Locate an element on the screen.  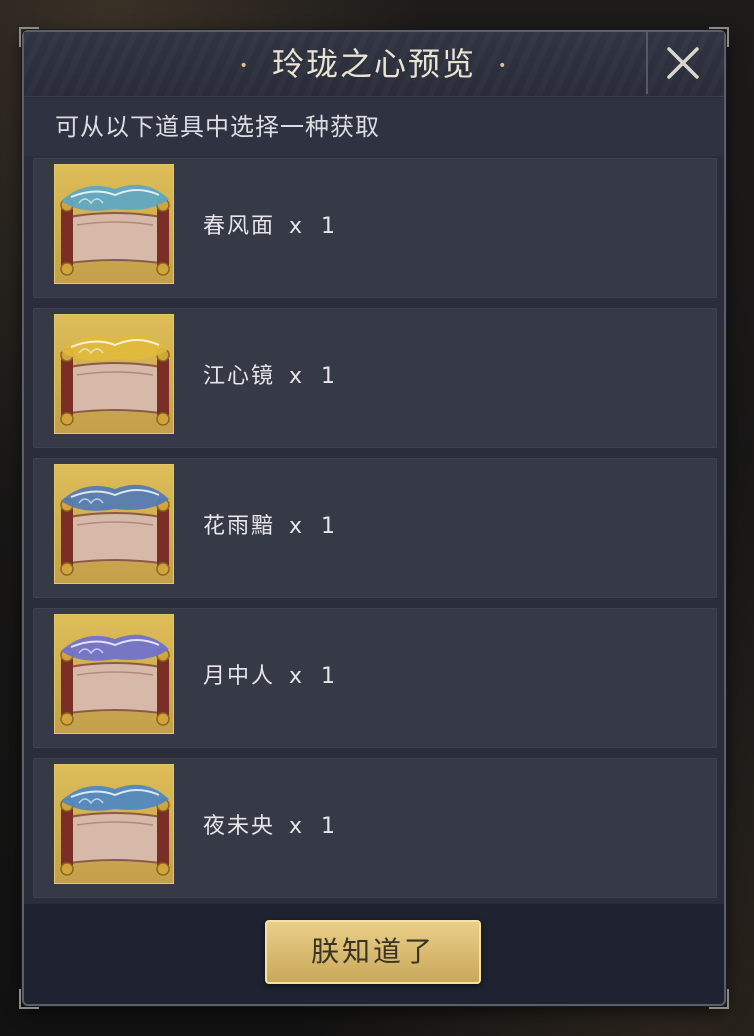
close-button is located at coordinates (681, 63).